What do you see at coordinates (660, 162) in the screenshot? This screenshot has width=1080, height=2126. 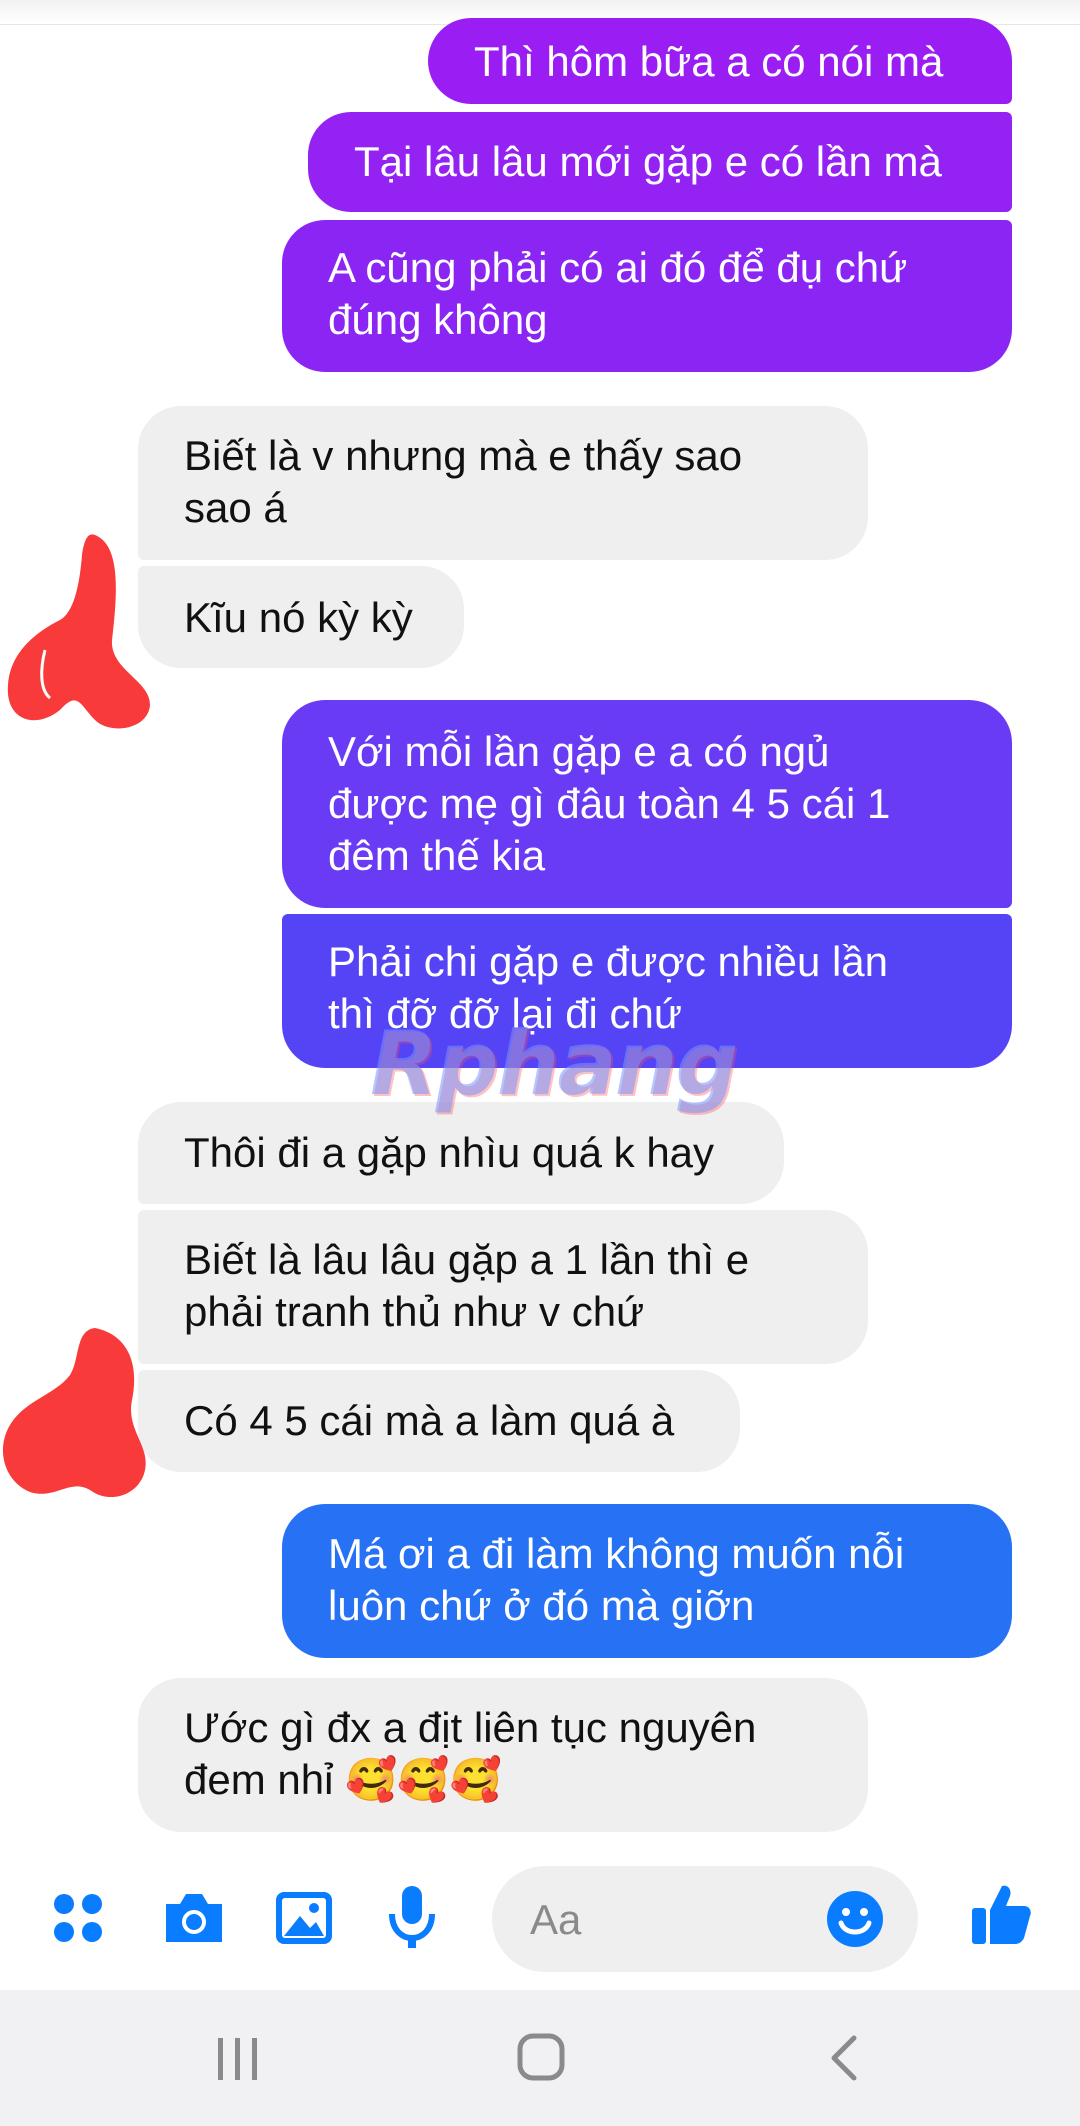 I see `message-bubble-outgoing: Tại lâu lâu mới gặp e có lần mà` at bounding box center [660, 162].